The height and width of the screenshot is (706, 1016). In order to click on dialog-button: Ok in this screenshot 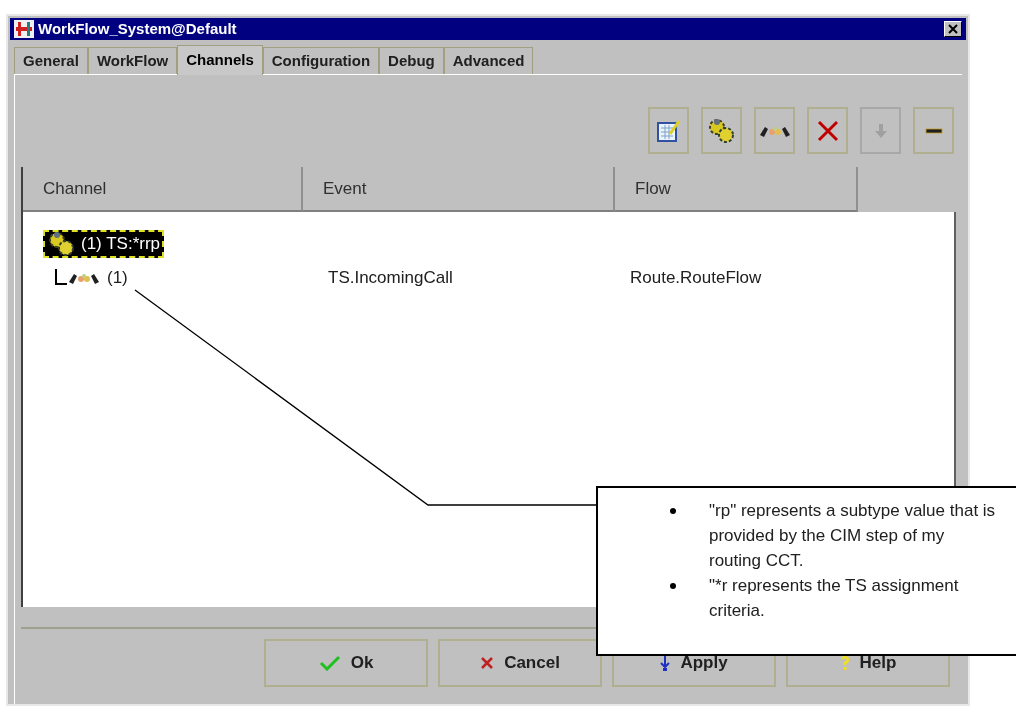, I will do `click(346, 663)`.